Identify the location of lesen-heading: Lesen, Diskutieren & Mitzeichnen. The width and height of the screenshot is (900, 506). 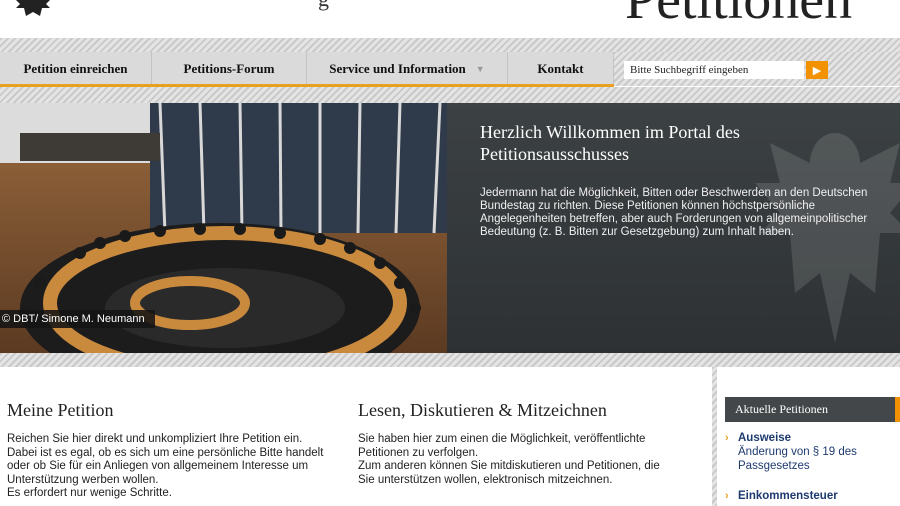
(482, 410).